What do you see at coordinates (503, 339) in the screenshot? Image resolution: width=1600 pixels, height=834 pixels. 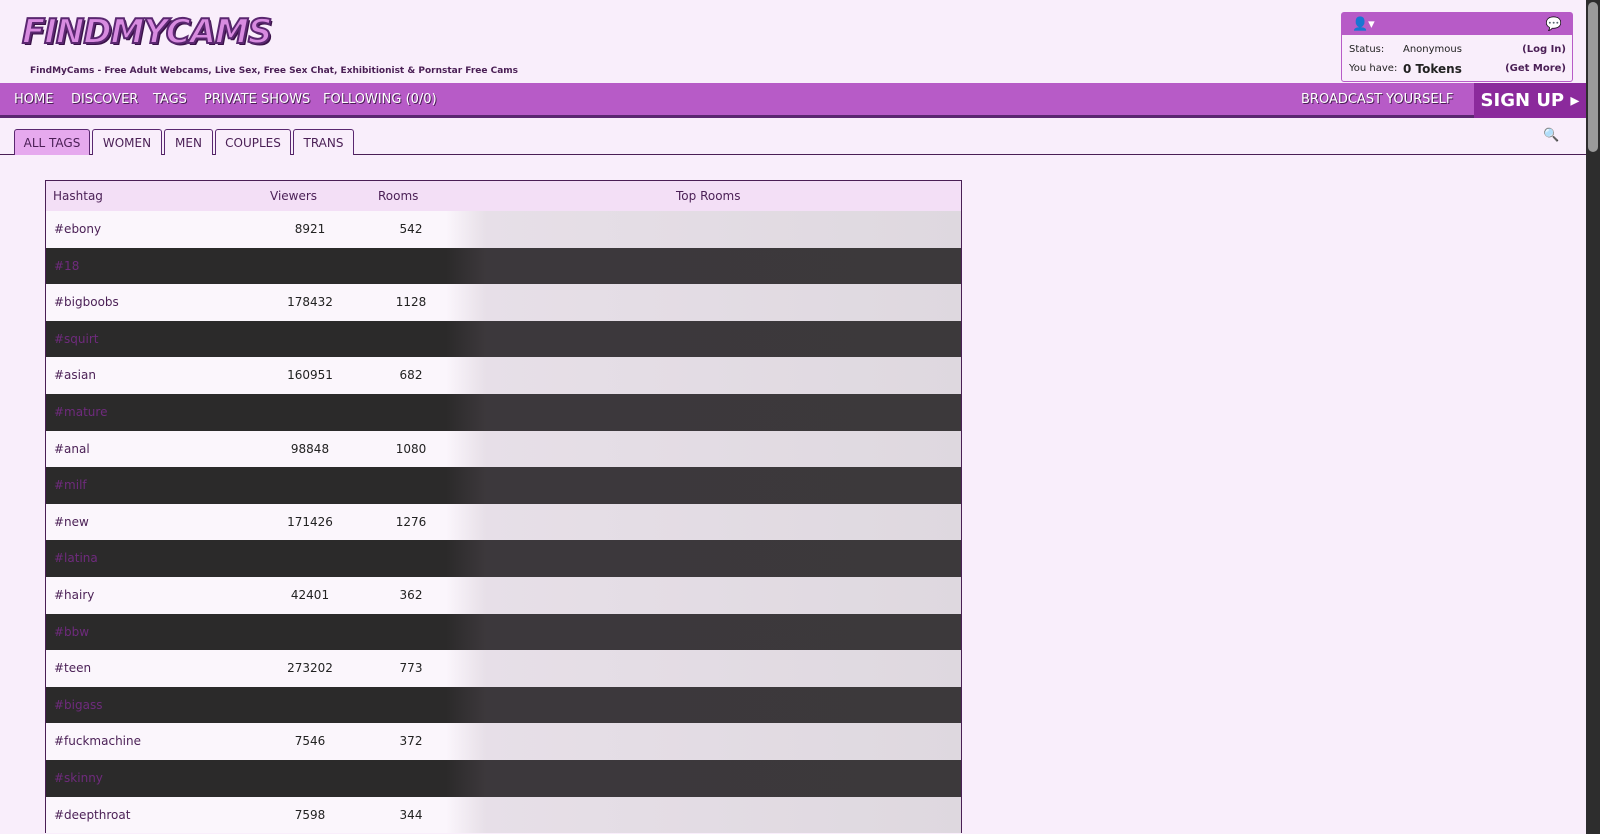 I see `table-row: #squirt` at bounding box center [503, 339].